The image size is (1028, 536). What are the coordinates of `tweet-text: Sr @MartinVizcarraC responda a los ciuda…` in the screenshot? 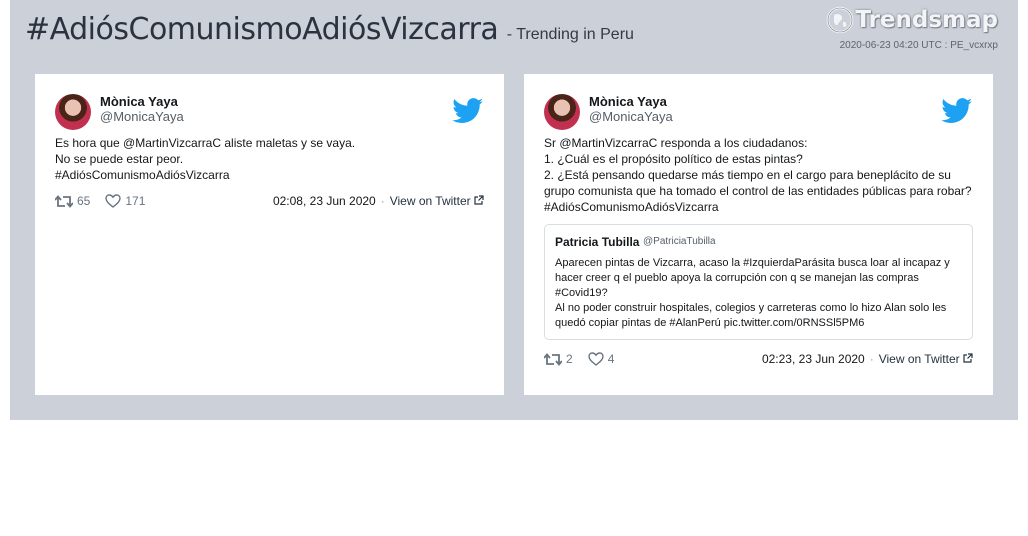 It's located at (758, 175).